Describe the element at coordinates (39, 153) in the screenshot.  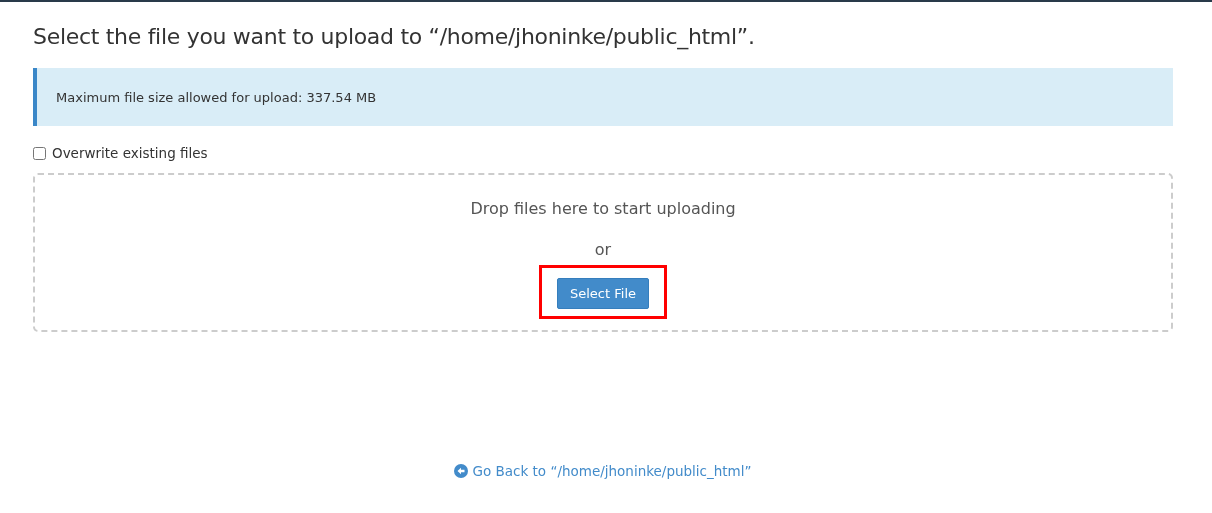
I see `overwrite-checkbox` at that location.